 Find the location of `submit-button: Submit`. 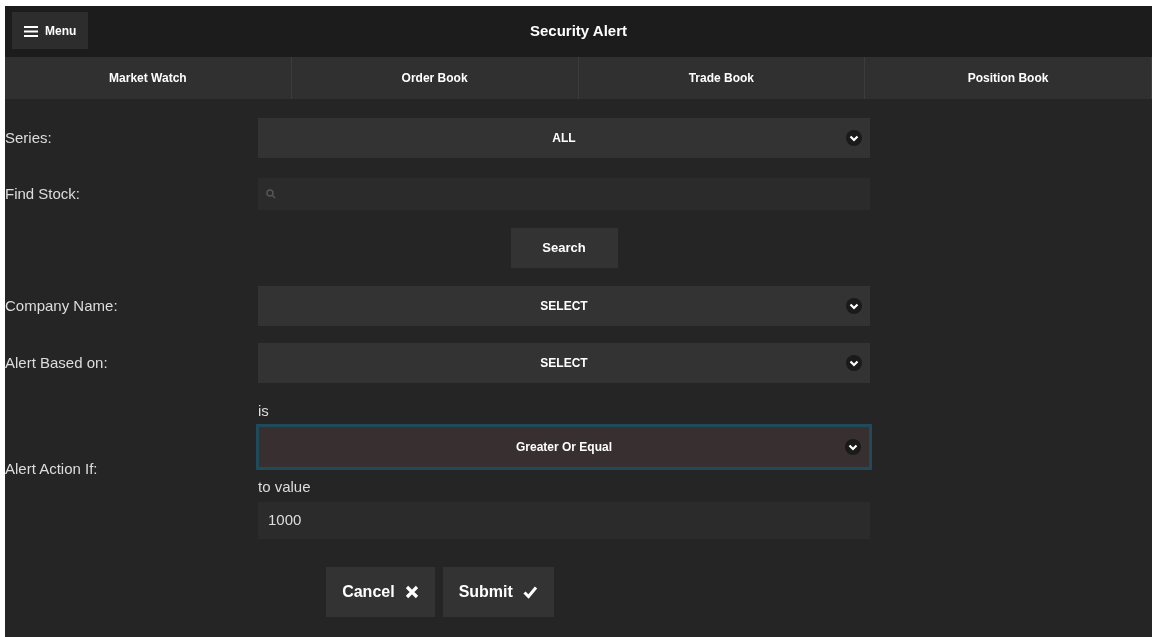

submit-button: Submit is located at coordinates (498, 592).